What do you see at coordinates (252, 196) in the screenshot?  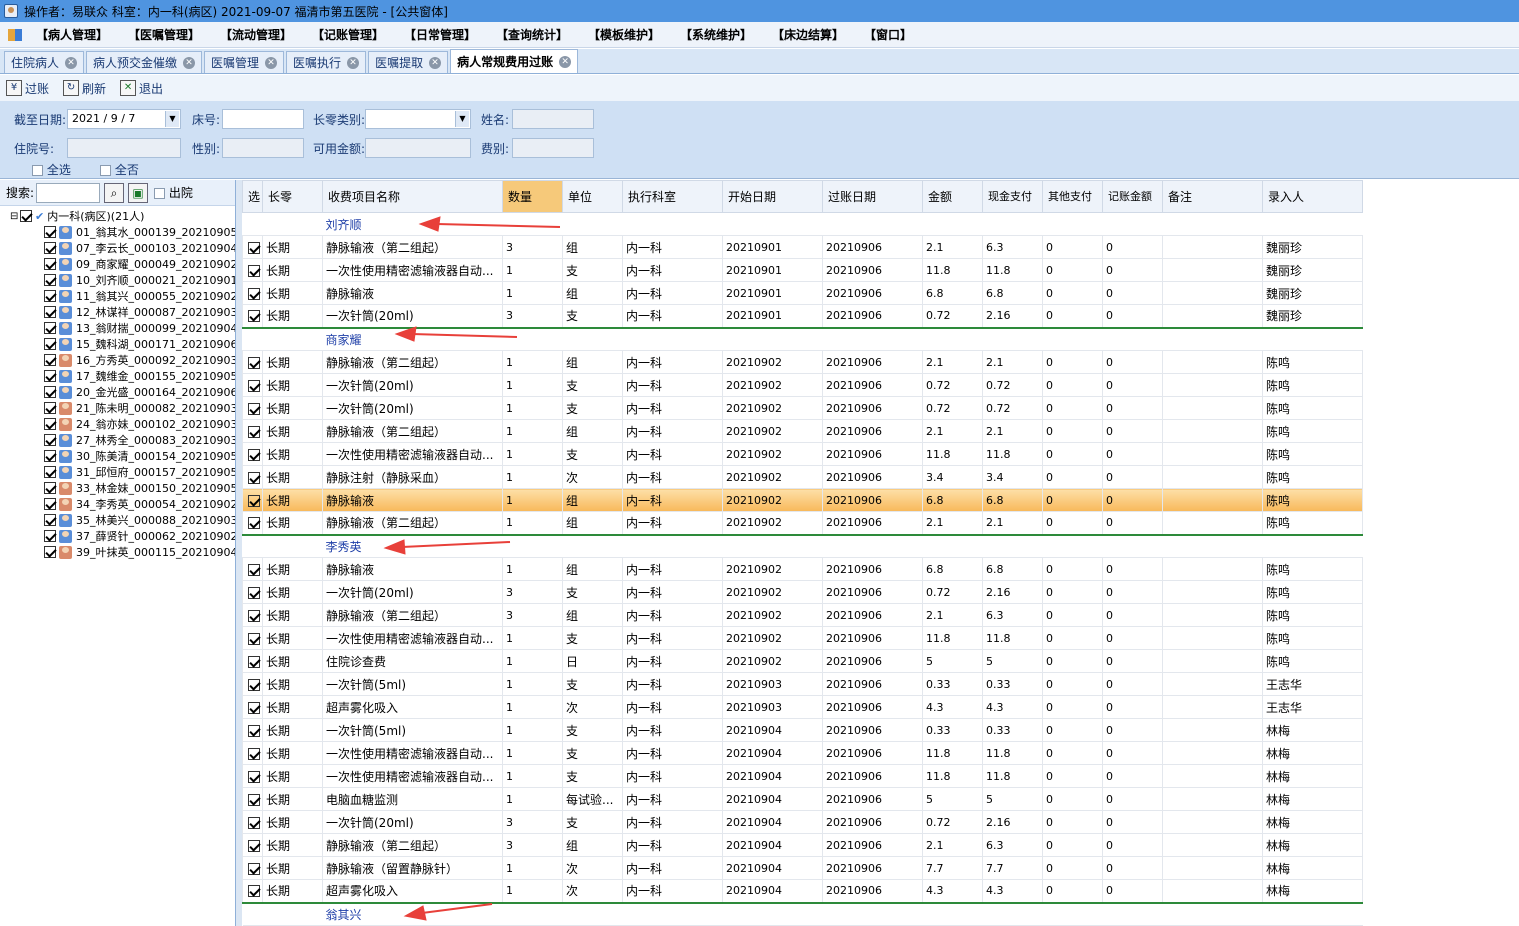 I see `column-header: 选` at bounding box center [252, 196].